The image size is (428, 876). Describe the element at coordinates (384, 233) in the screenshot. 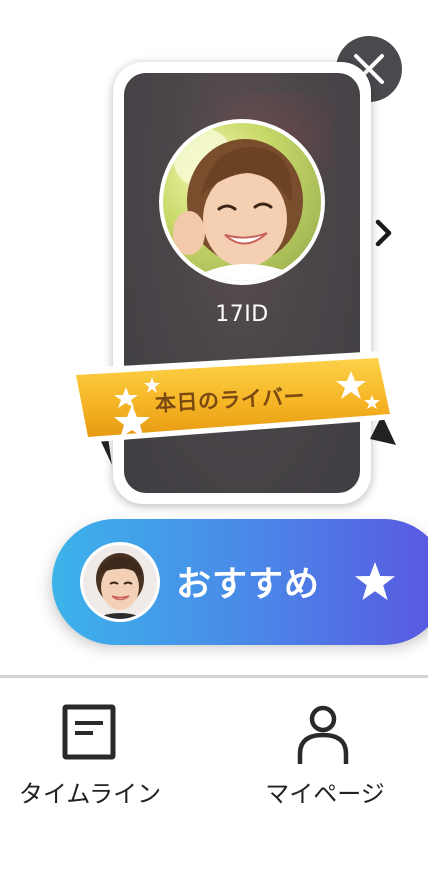

I see `chevron-right-icon` at that location.